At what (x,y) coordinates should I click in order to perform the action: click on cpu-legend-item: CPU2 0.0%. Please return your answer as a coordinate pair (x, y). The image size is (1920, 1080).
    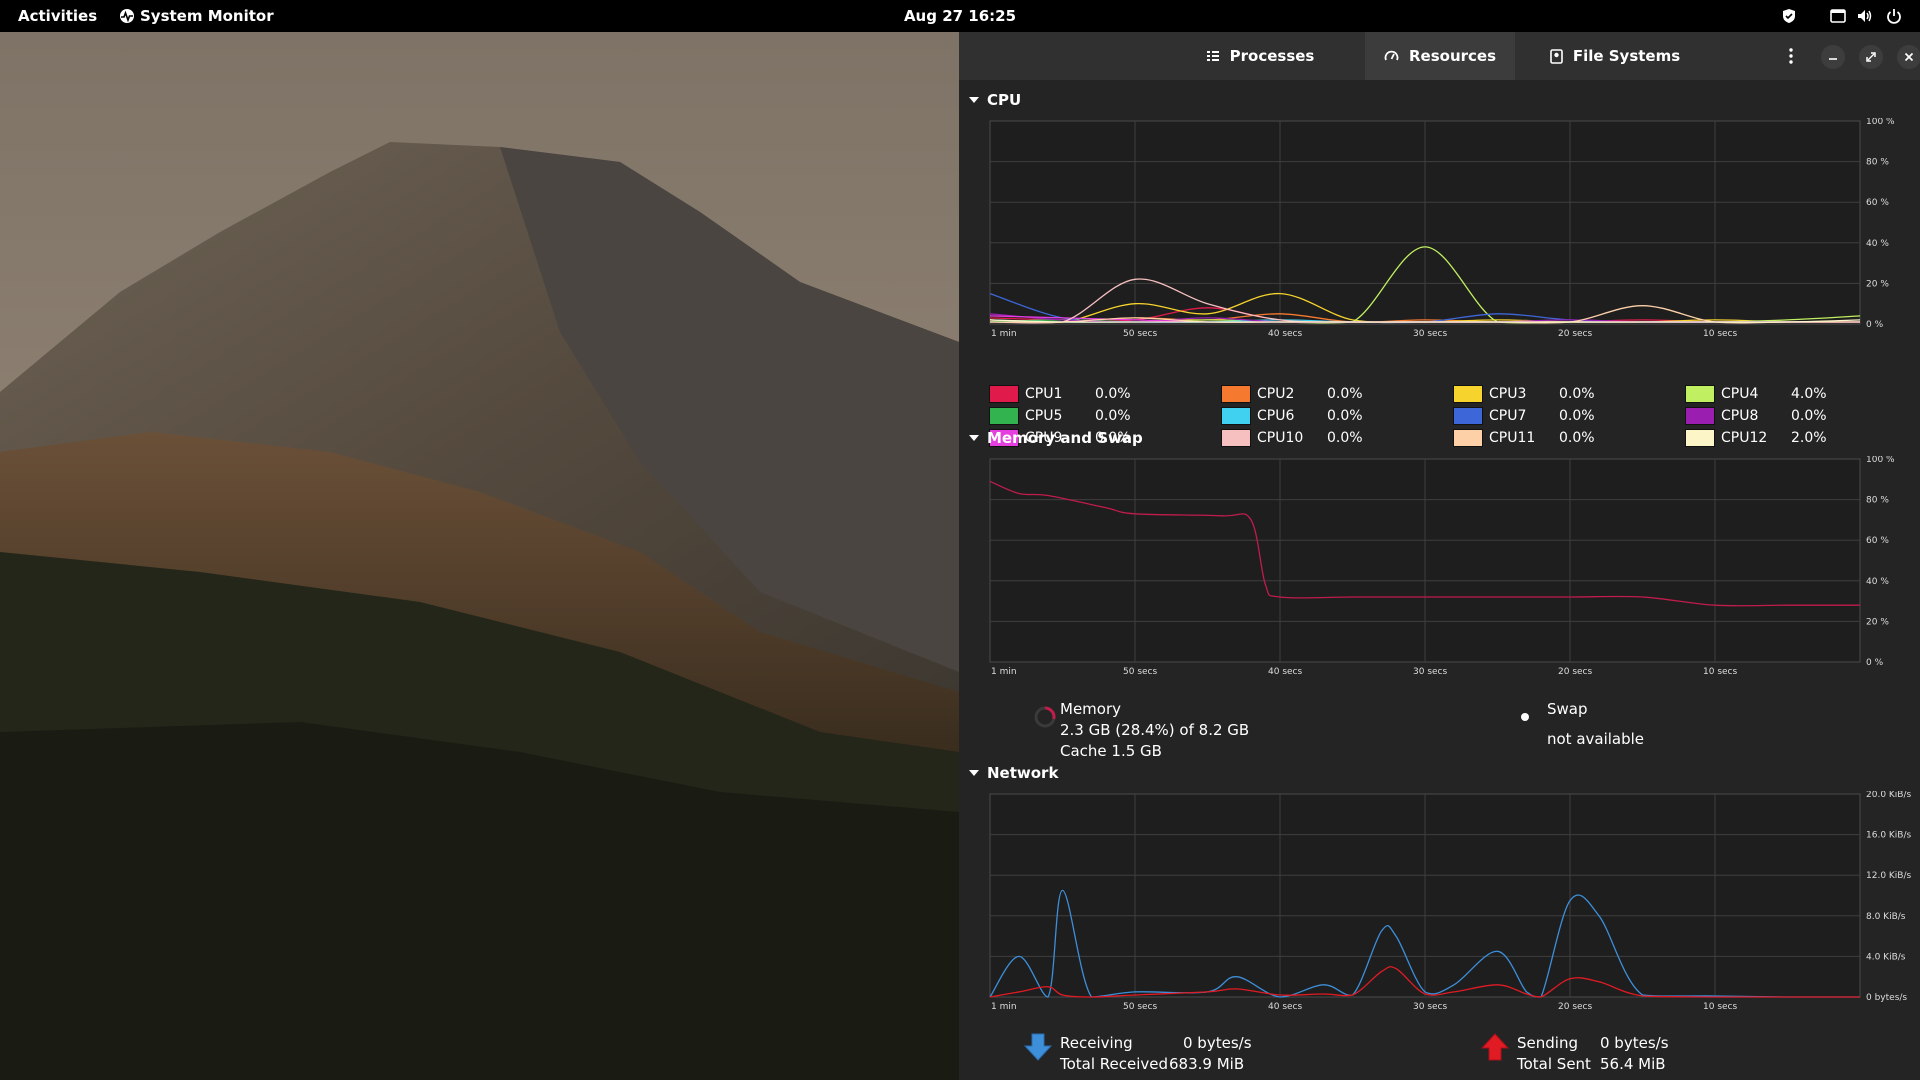
    Looking at the image, I should click on (1292, 394).